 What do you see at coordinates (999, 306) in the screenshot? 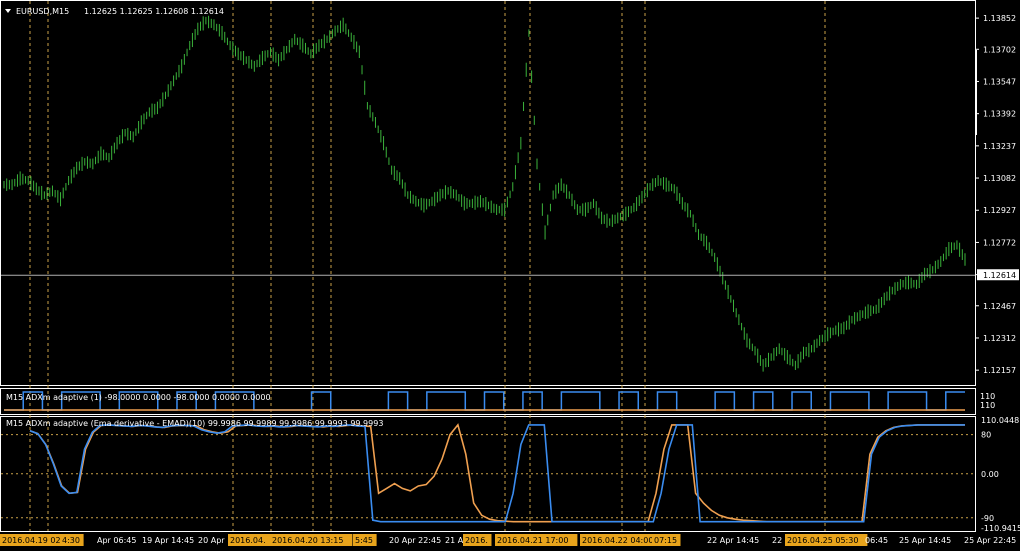
I see `price-tick-label: 1.12467` at bounding box center [999, 306].